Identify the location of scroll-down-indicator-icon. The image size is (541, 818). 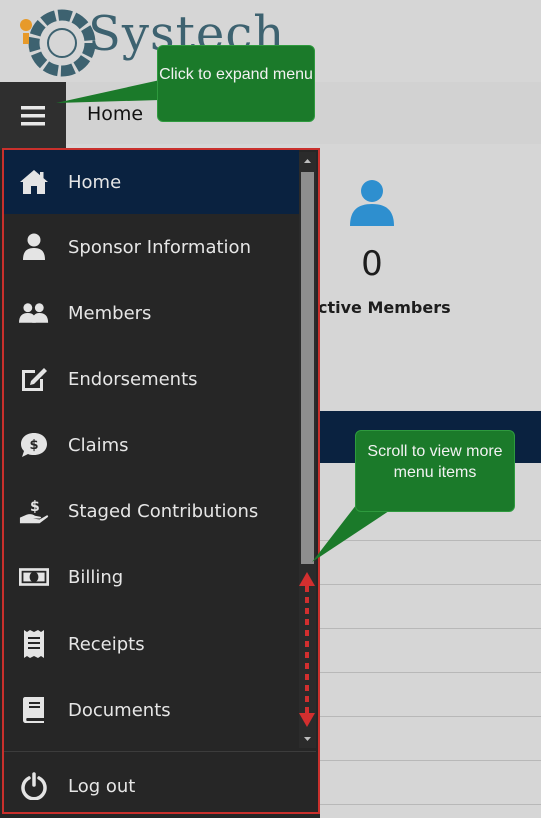
(307, 720).